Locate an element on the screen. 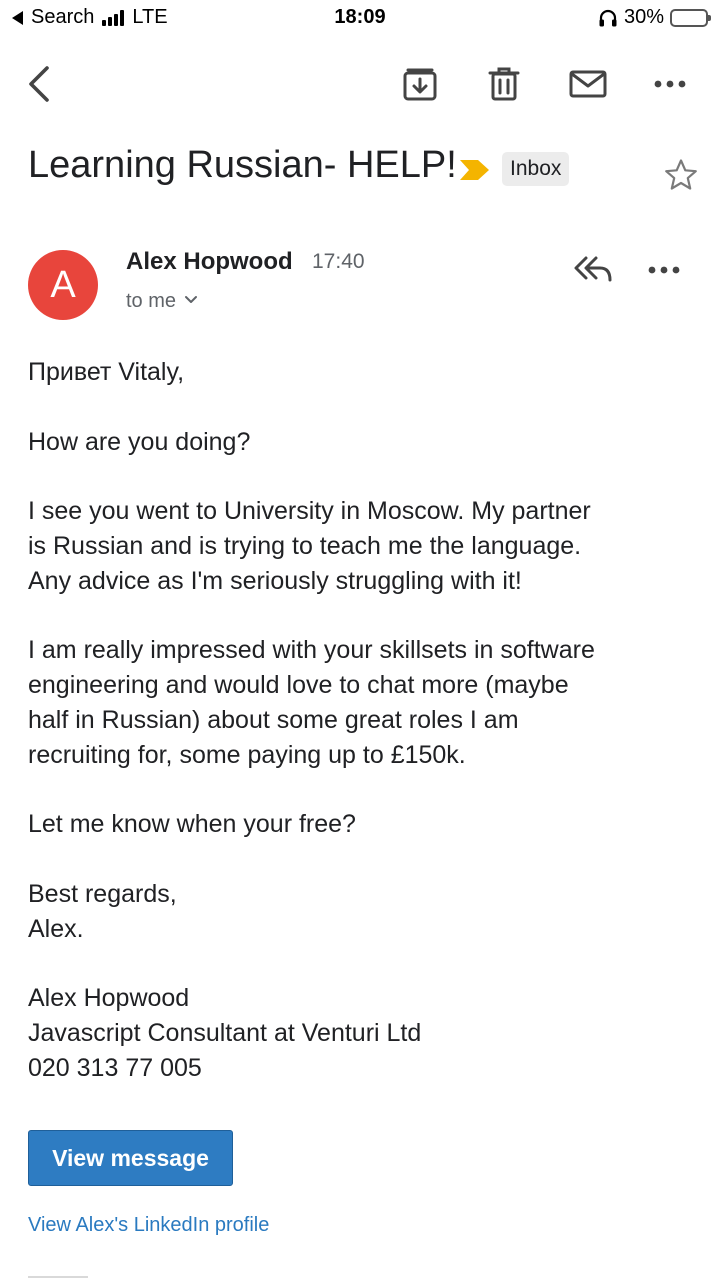  signature-name: Alex Hopwood is located at coordinates (109, 998).